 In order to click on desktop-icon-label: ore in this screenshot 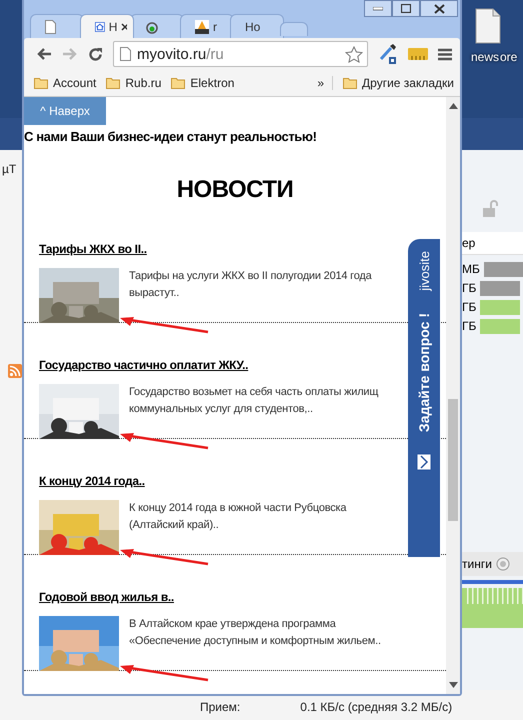, I will do `click(509, 57)`.